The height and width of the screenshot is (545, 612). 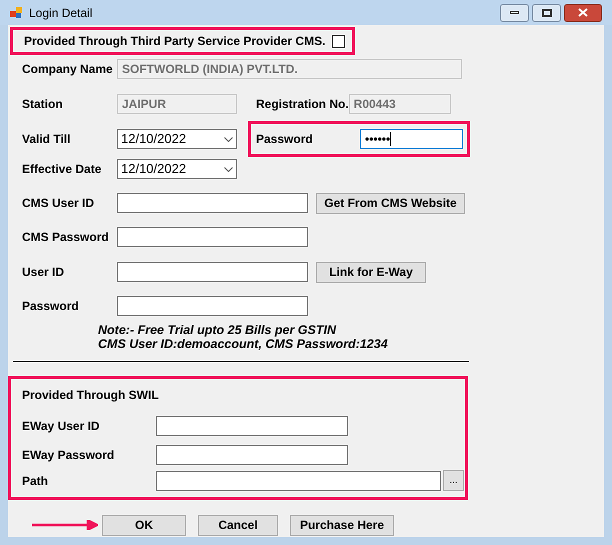 I want to click on checkbox, so click(x=339, y=41).